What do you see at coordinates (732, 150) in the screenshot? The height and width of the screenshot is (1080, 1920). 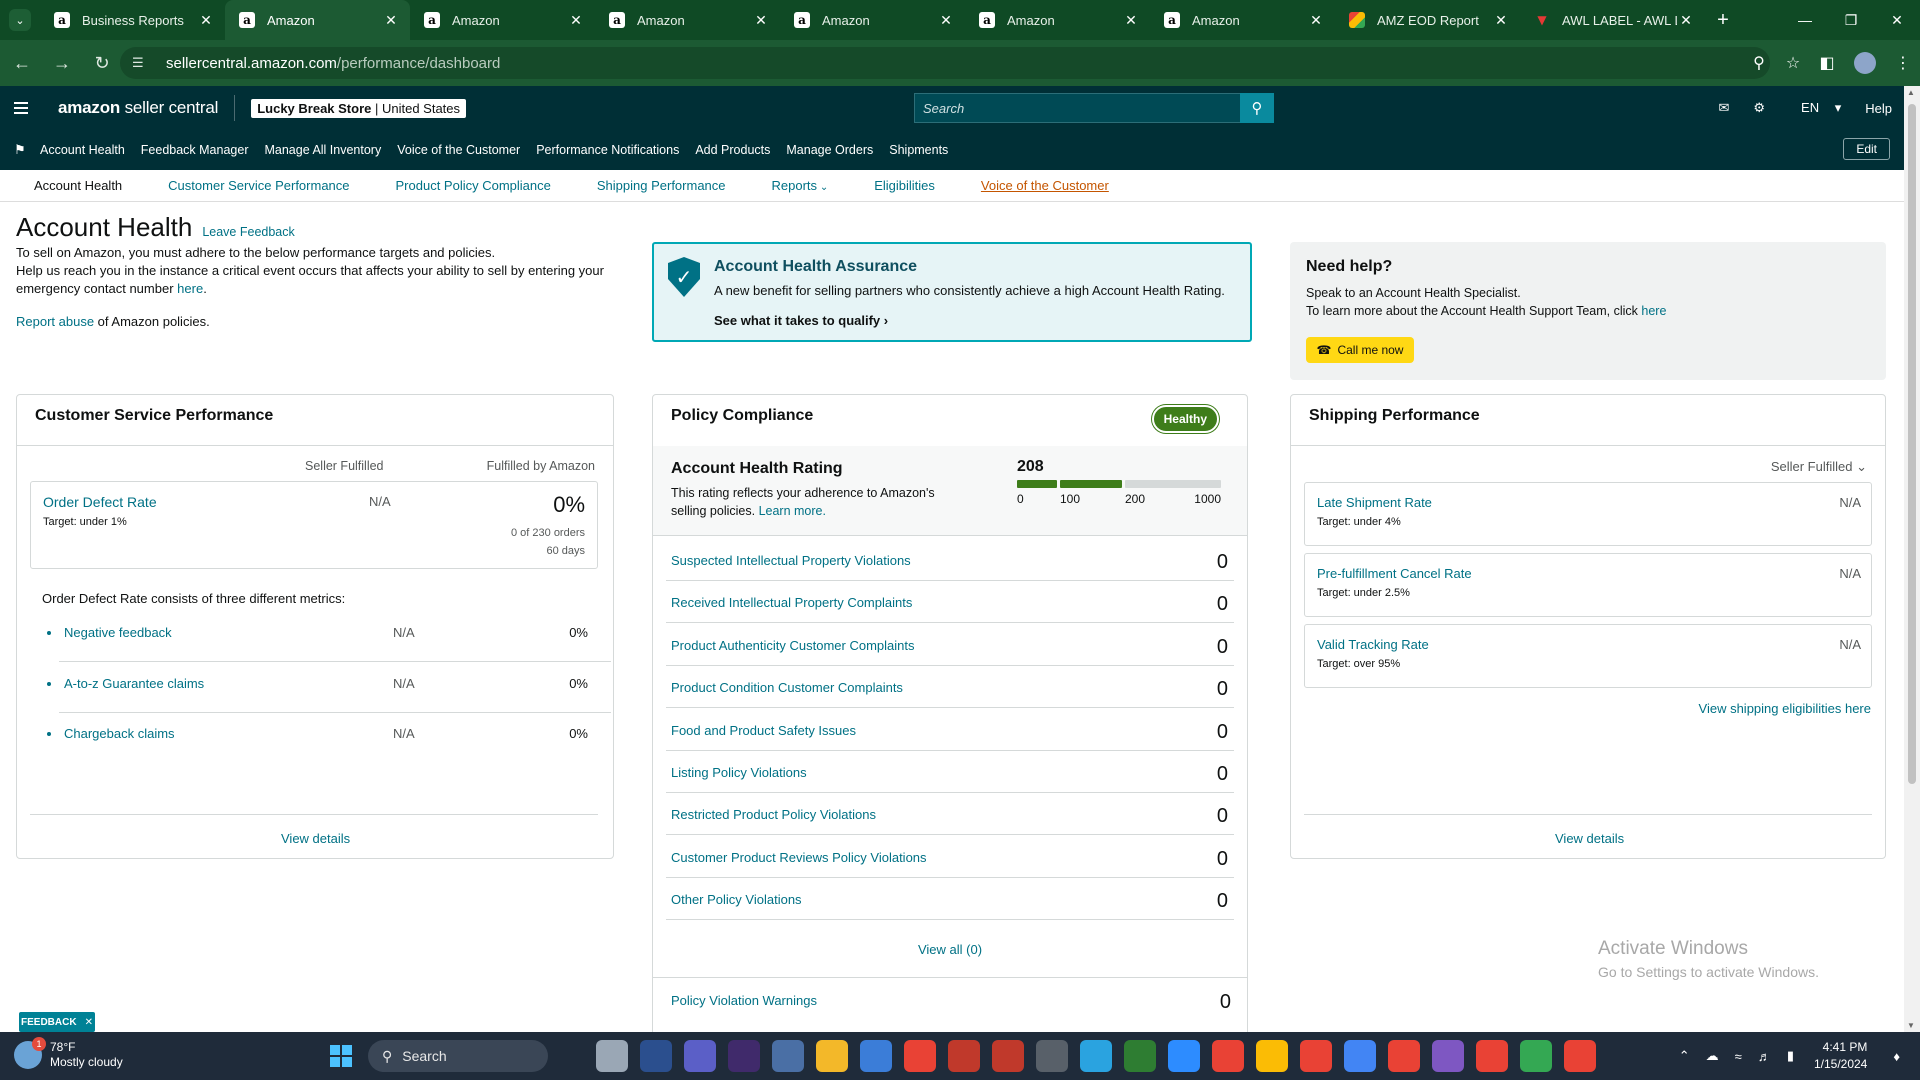 I see `nav-item: Add Products` at bounding box center [732, 150].